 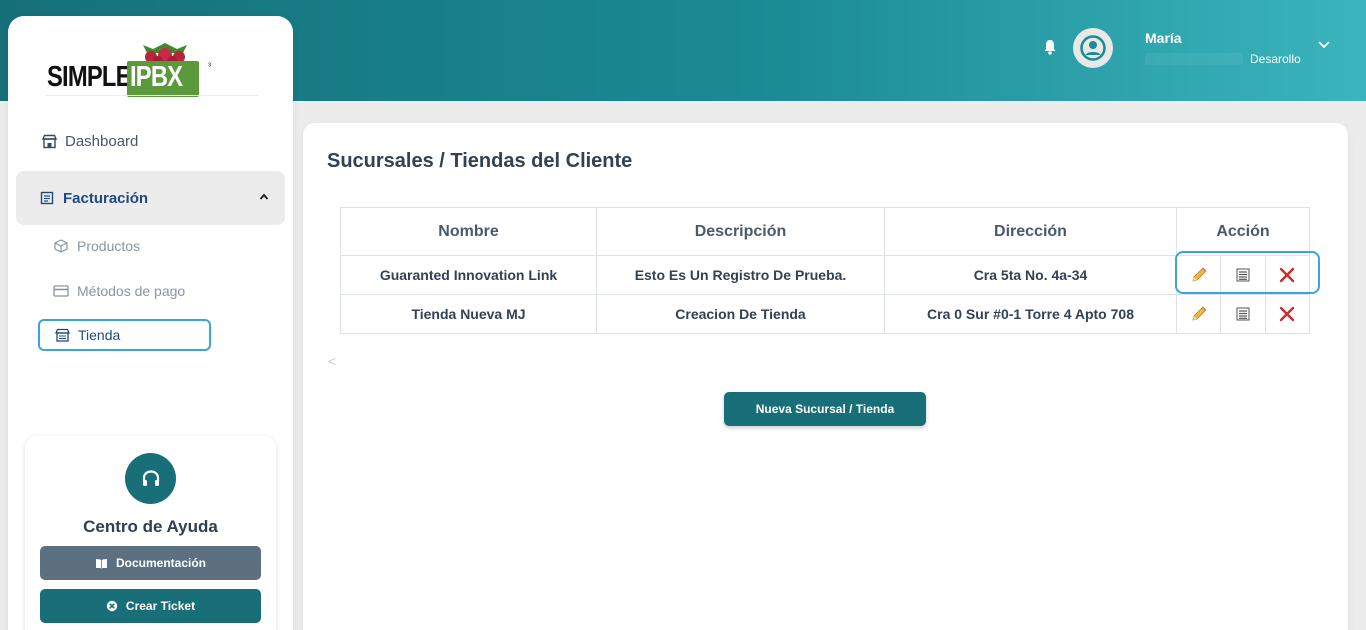 What do you see at coordinates (109, 246) in the screenshot?
I see `sidebar-item-label: Productos` at bounding box center [109, 246].